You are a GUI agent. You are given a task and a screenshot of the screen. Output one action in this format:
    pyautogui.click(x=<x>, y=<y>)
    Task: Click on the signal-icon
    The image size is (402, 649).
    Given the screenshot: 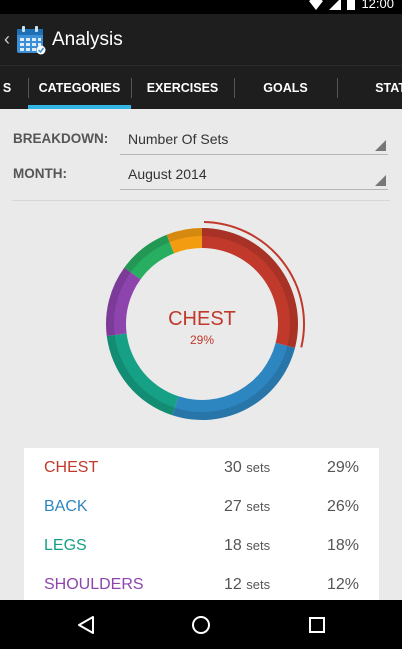 What is the action you would take?
    pyautogui.click(x=335, y=5)
    